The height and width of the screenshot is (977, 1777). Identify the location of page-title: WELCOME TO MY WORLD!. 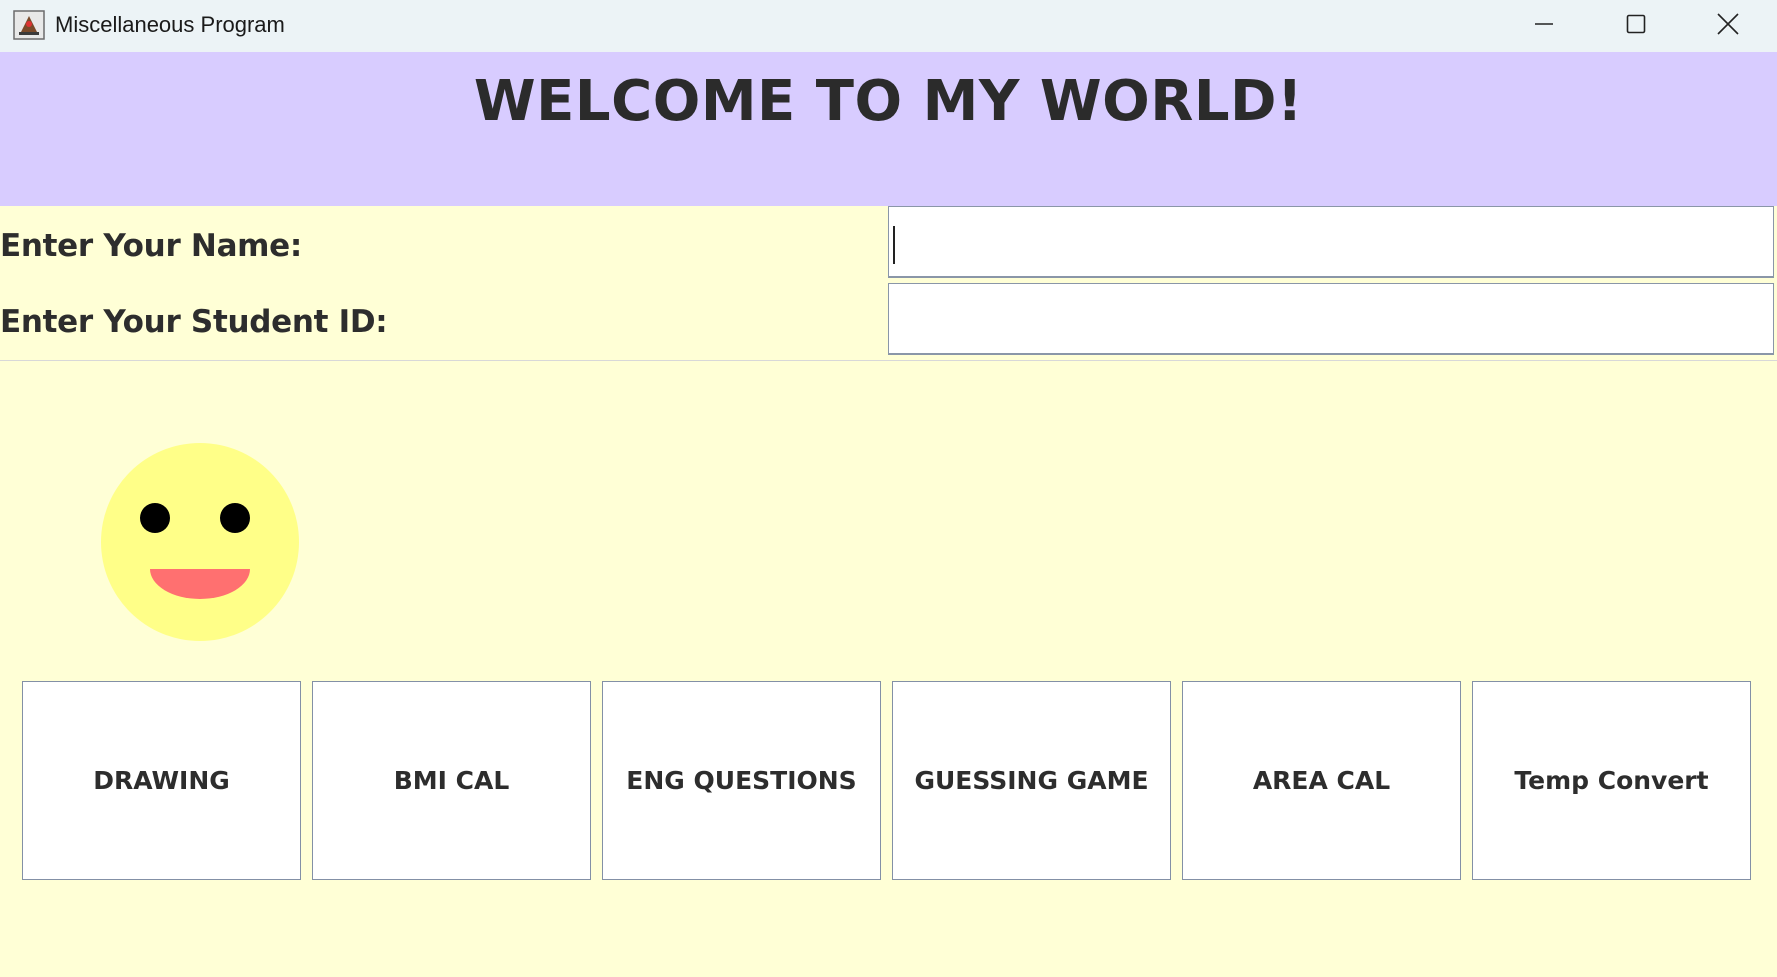
(888, 101).